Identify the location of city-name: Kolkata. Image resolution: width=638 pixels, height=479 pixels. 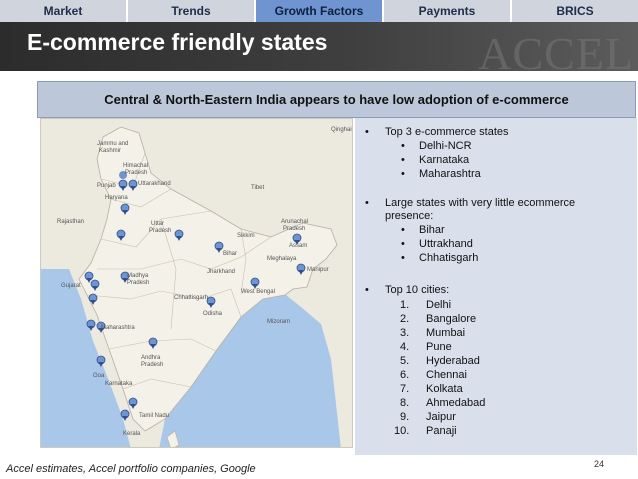
(444, 389).